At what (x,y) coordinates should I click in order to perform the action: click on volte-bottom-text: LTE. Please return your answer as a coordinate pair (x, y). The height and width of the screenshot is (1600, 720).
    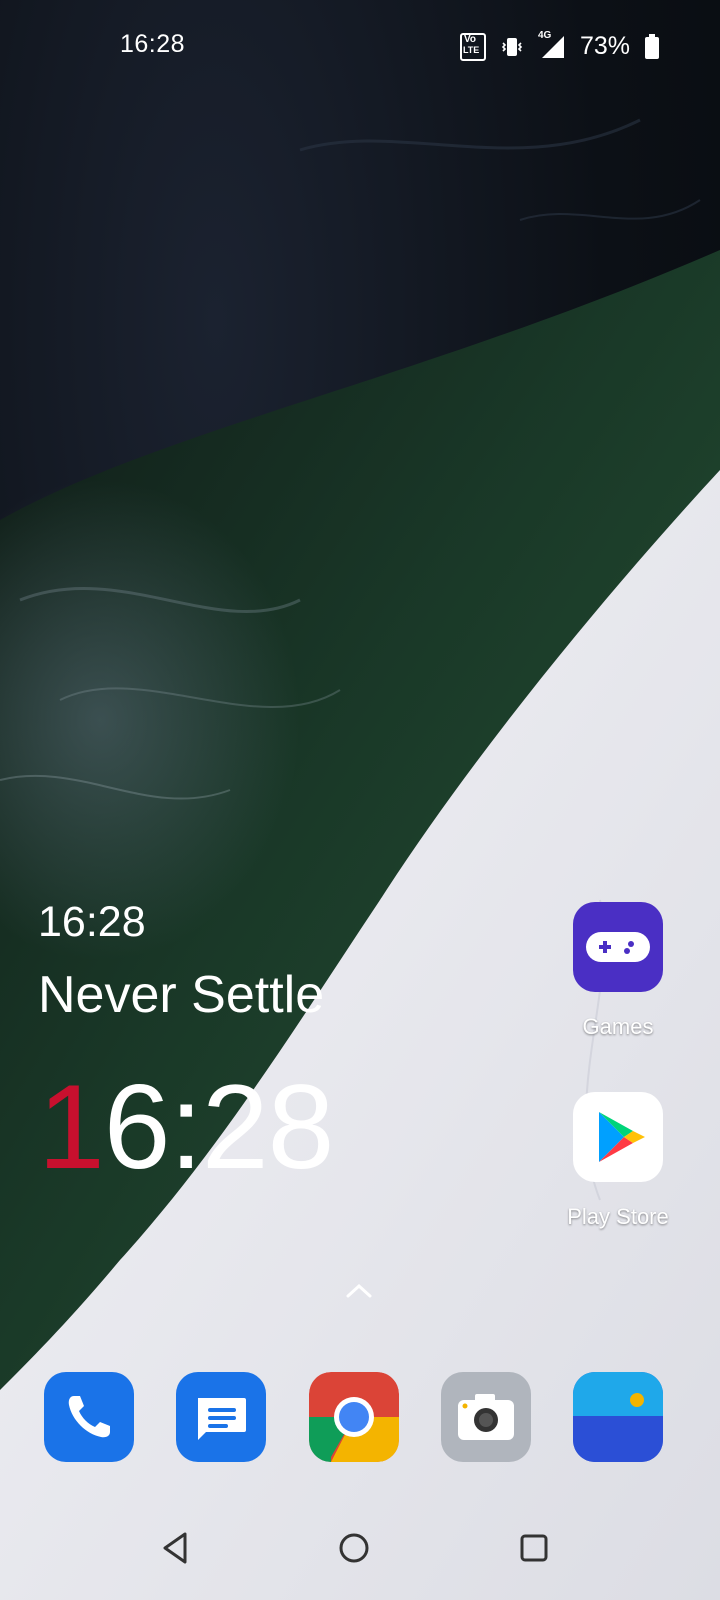
    Looking at the image, I should click on (471, 49).